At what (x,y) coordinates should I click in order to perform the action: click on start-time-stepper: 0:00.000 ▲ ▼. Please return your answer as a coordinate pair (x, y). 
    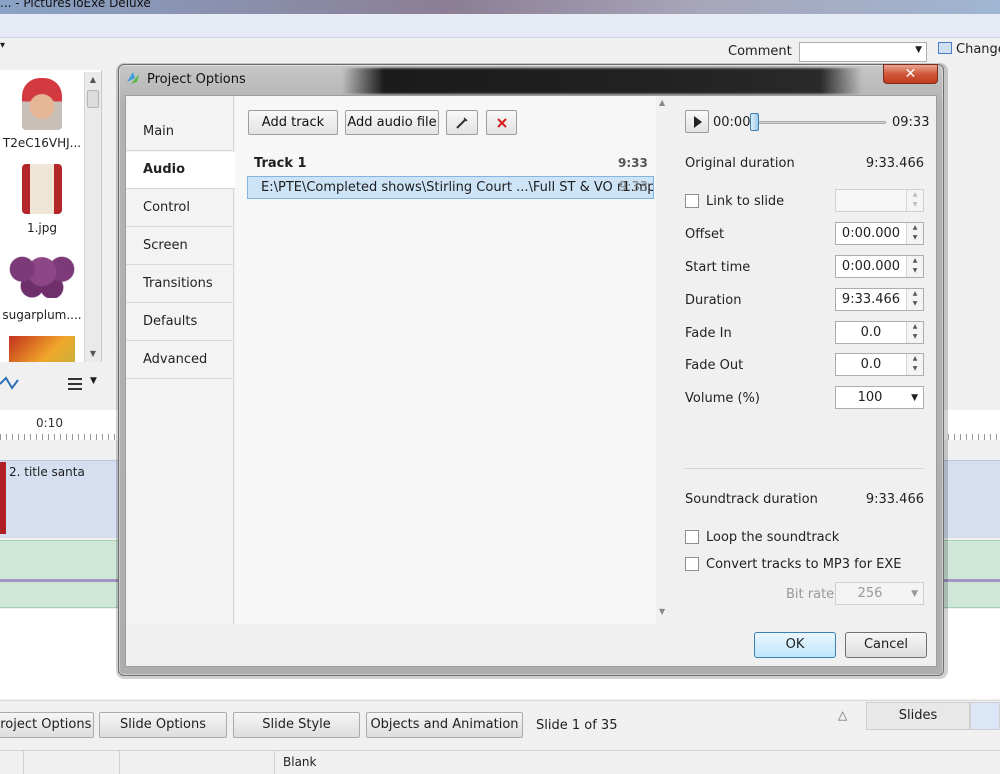
    Looking at the image, I should click on (879, 266).